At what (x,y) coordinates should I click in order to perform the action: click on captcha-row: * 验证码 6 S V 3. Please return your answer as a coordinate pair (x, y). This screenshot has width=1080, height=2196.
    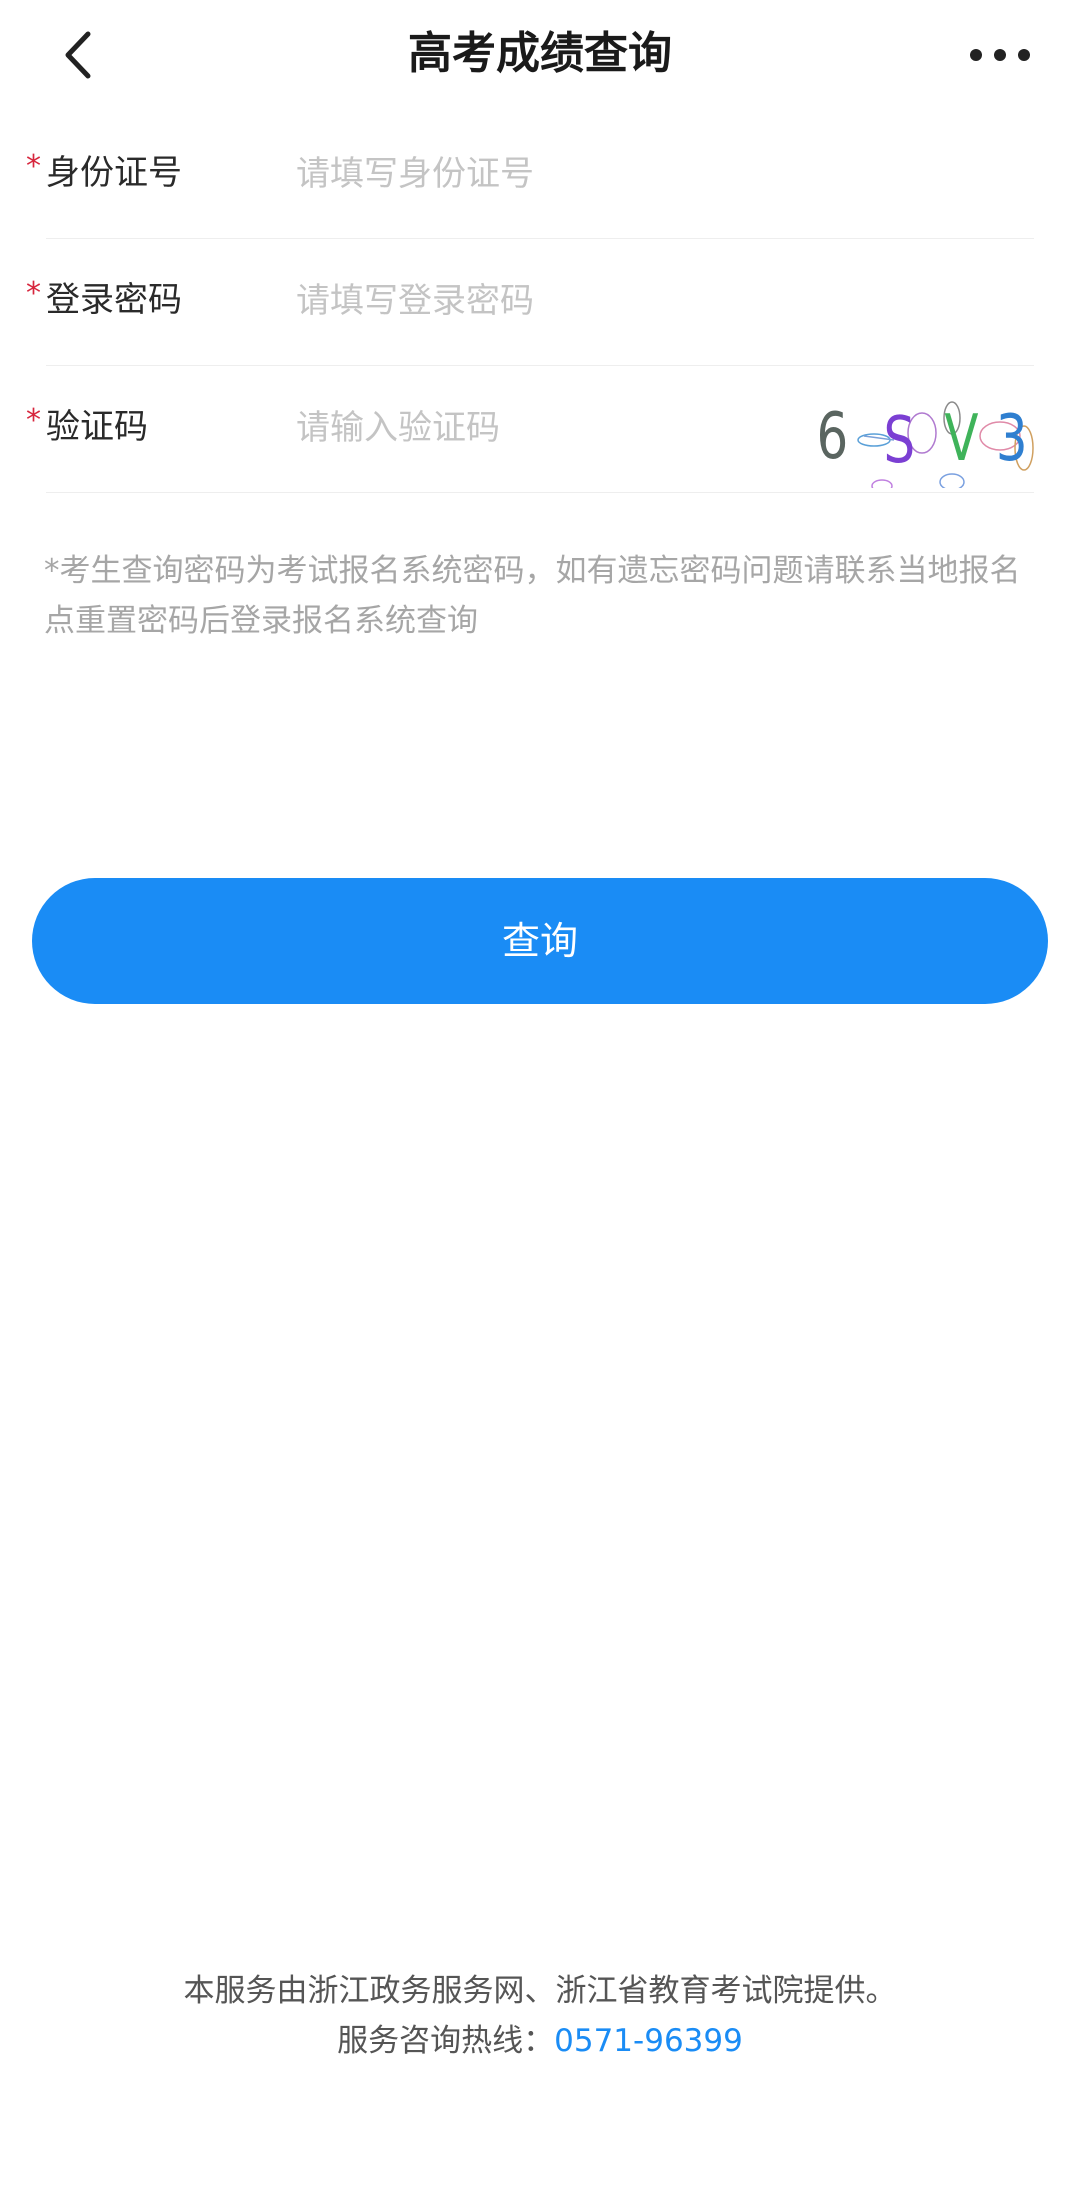
    Looking at the image, I should click on (530, 429).